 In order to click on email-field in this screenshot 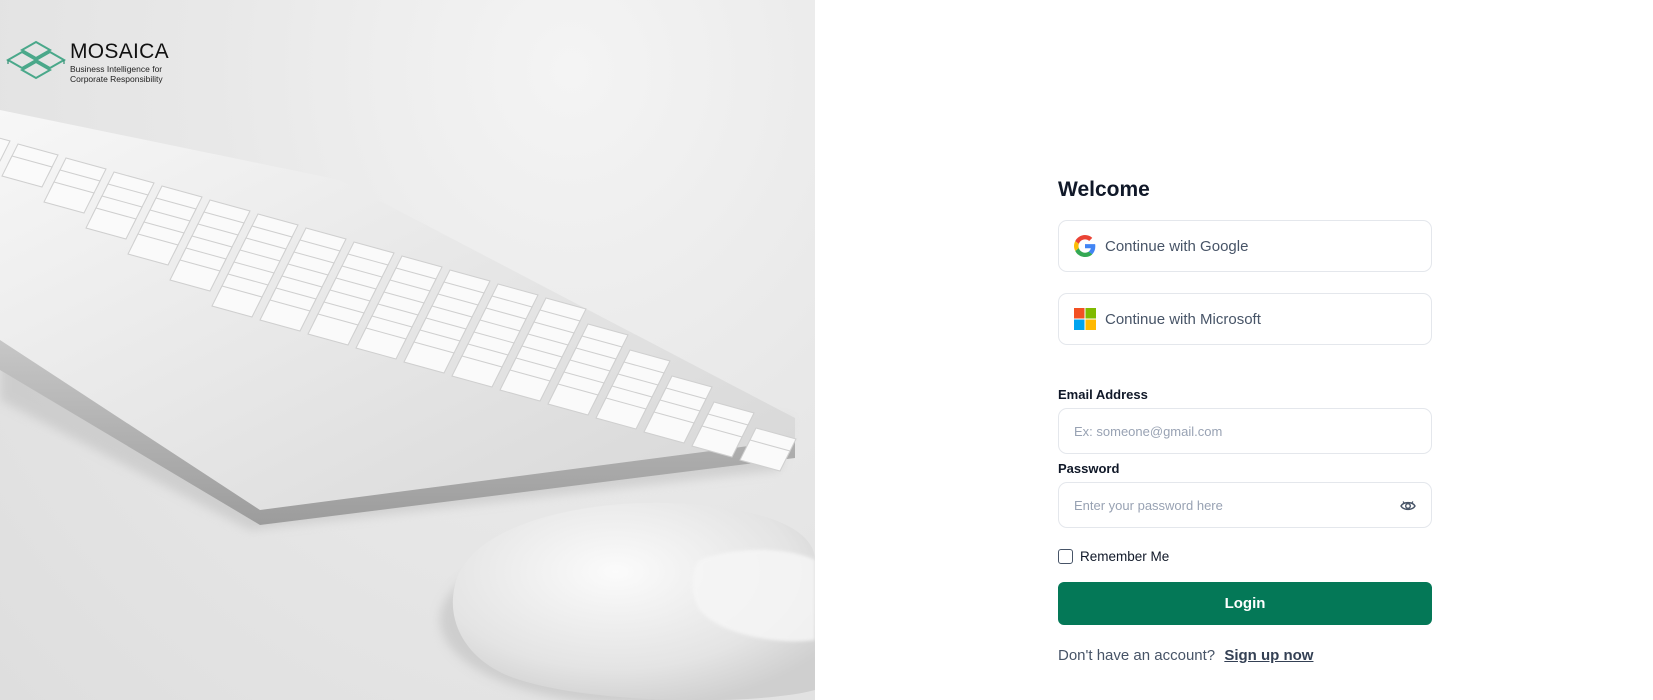, I will do `click(1245, 431)`.